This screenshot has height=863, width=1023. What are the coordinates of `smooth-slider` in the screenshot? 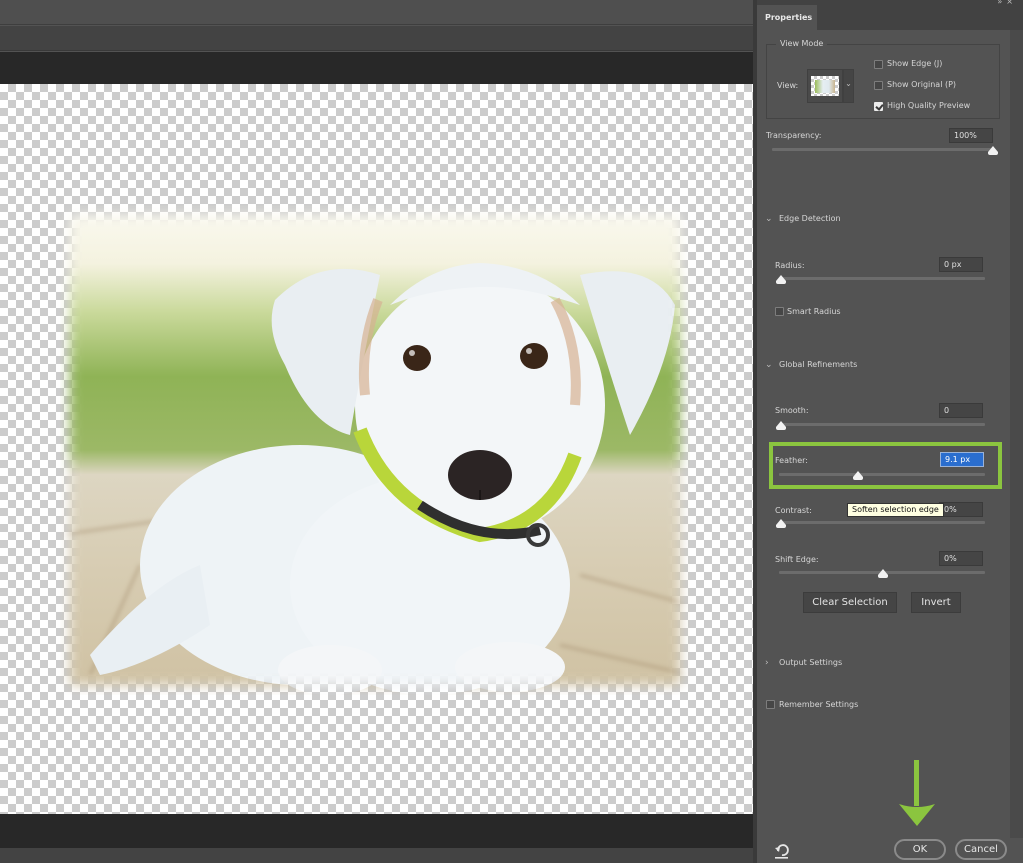 It's located at (882, 424).